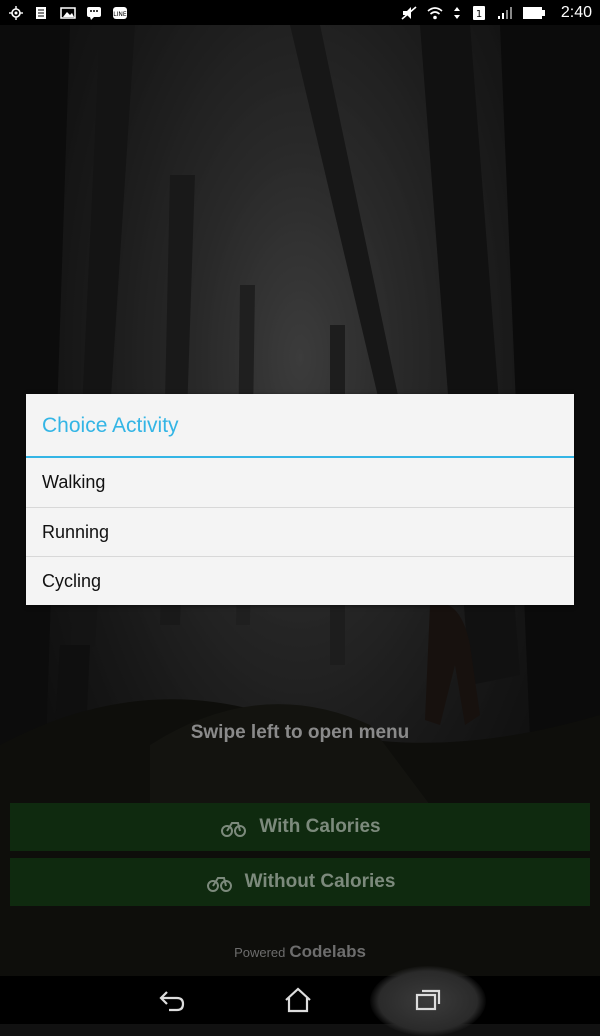  I want to click on location-icon, so click(16, 12).